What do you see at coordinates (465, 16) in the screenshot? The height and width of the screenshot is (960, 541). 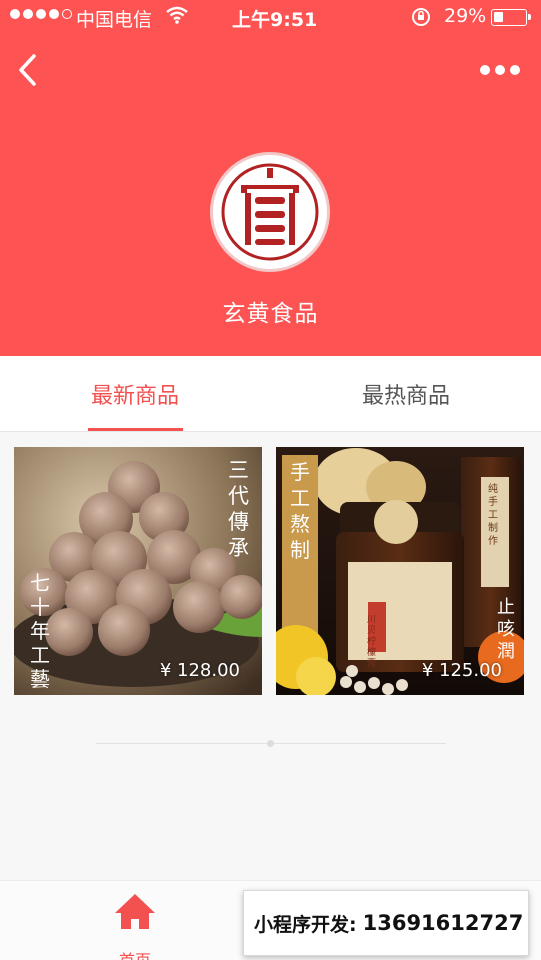 I see `battery-percentage: 29%` at bounding box center [465, 16].